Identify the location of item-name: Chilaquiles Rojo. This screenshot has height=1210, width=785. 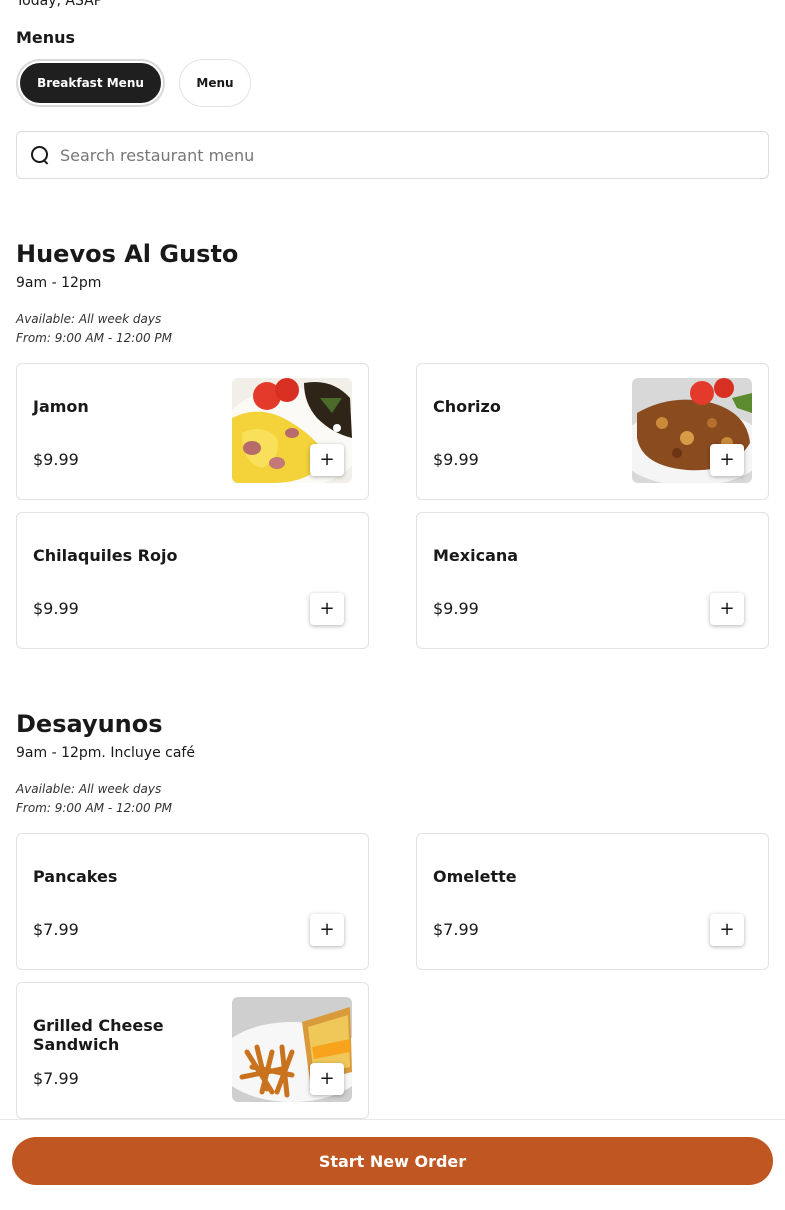
(105, 555).